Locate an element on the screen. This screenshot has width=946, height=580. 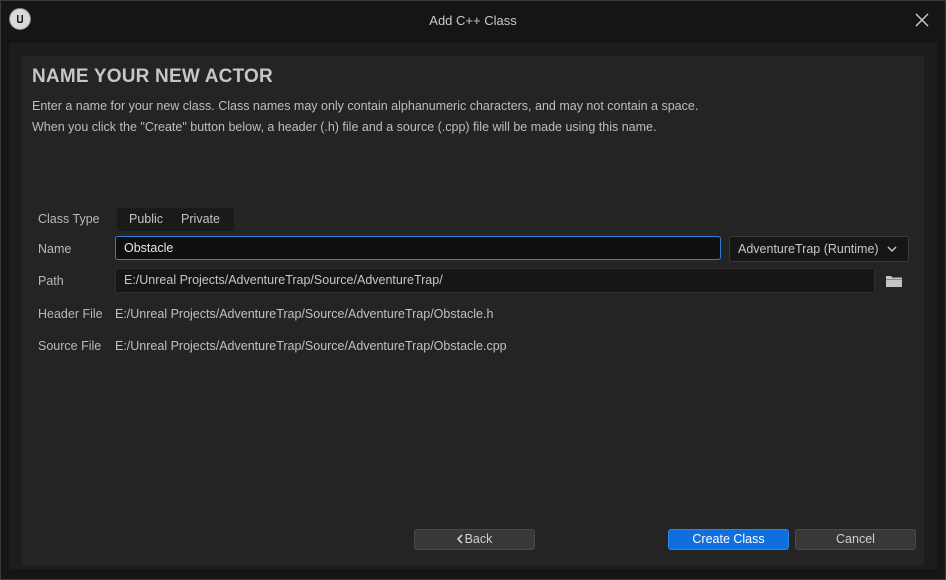
class-type-selector: Public Private is located at coordinates (175, 219).